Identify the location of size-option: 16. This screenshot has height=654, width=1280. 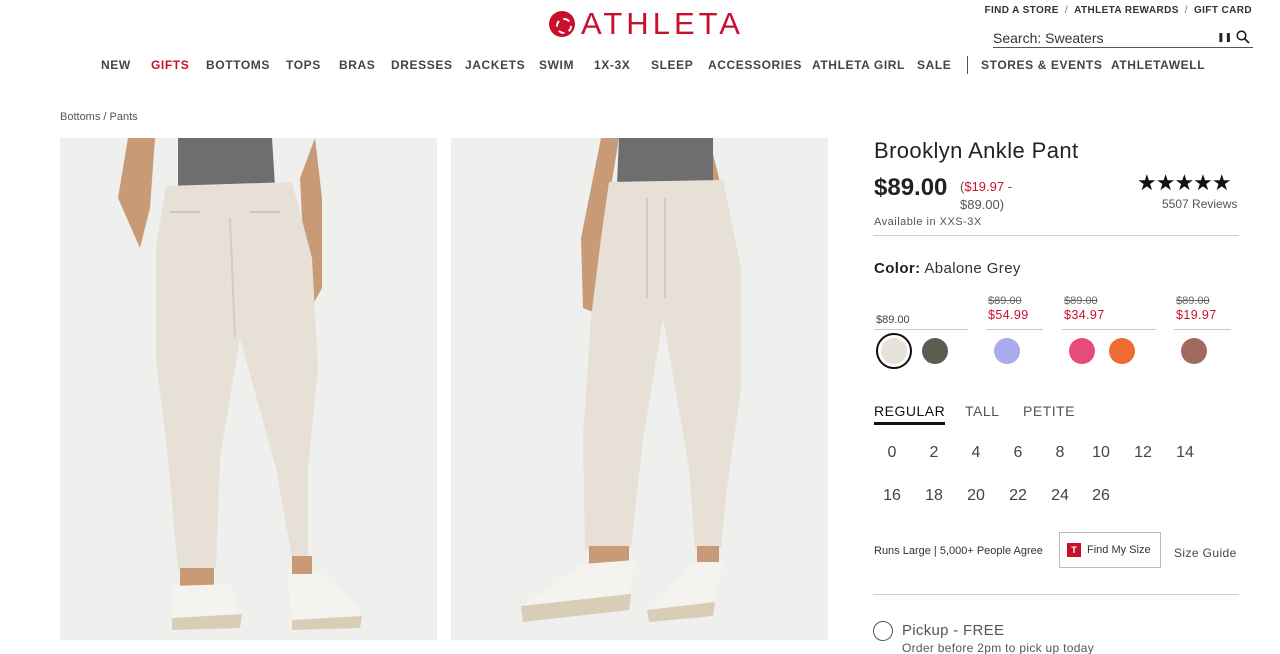
(892, 496).